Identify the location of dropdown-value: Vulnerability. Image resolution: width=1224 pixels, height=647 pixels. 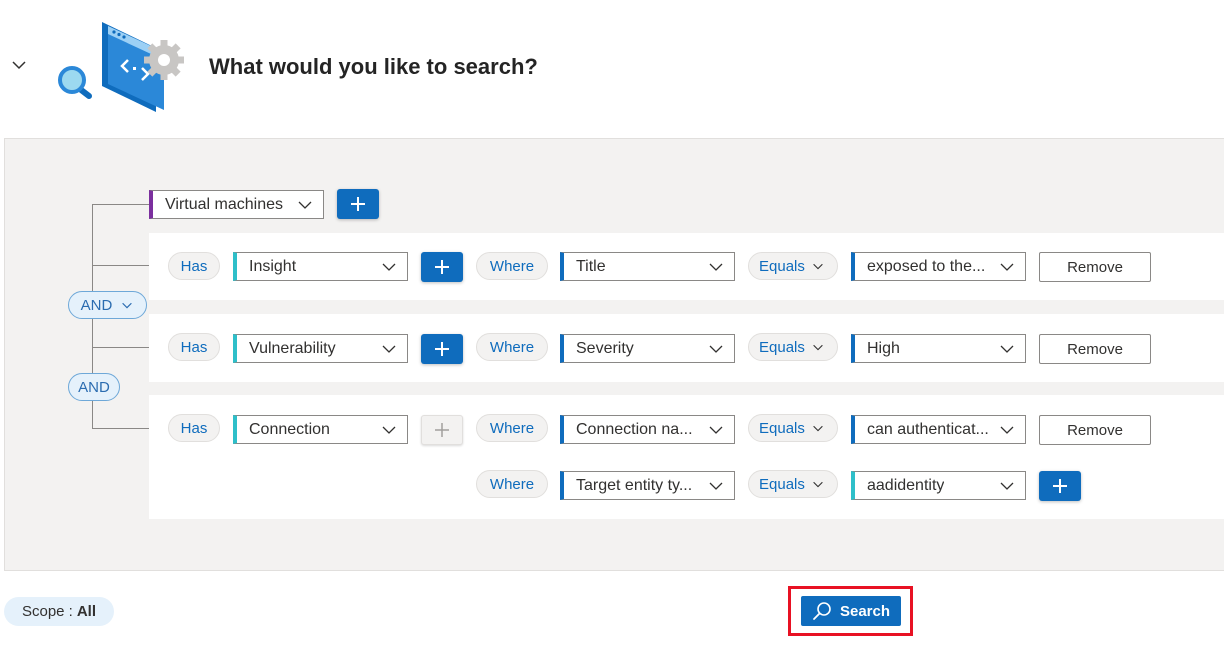
(292, 348).